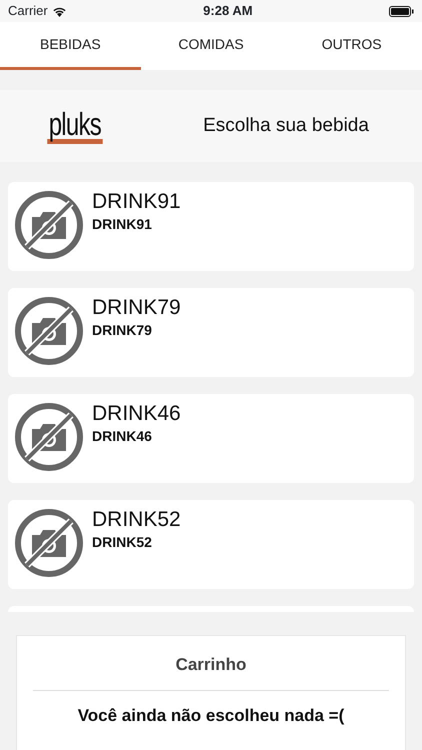 This screenshot has width=422, height=750. I want to click on product-name: DRINK46, so click(136, 414).